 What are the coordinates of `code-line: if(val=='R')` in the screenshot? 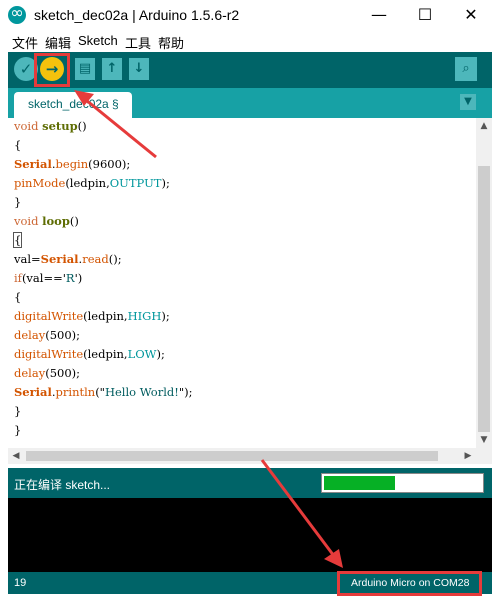 It's located at (48, 280).